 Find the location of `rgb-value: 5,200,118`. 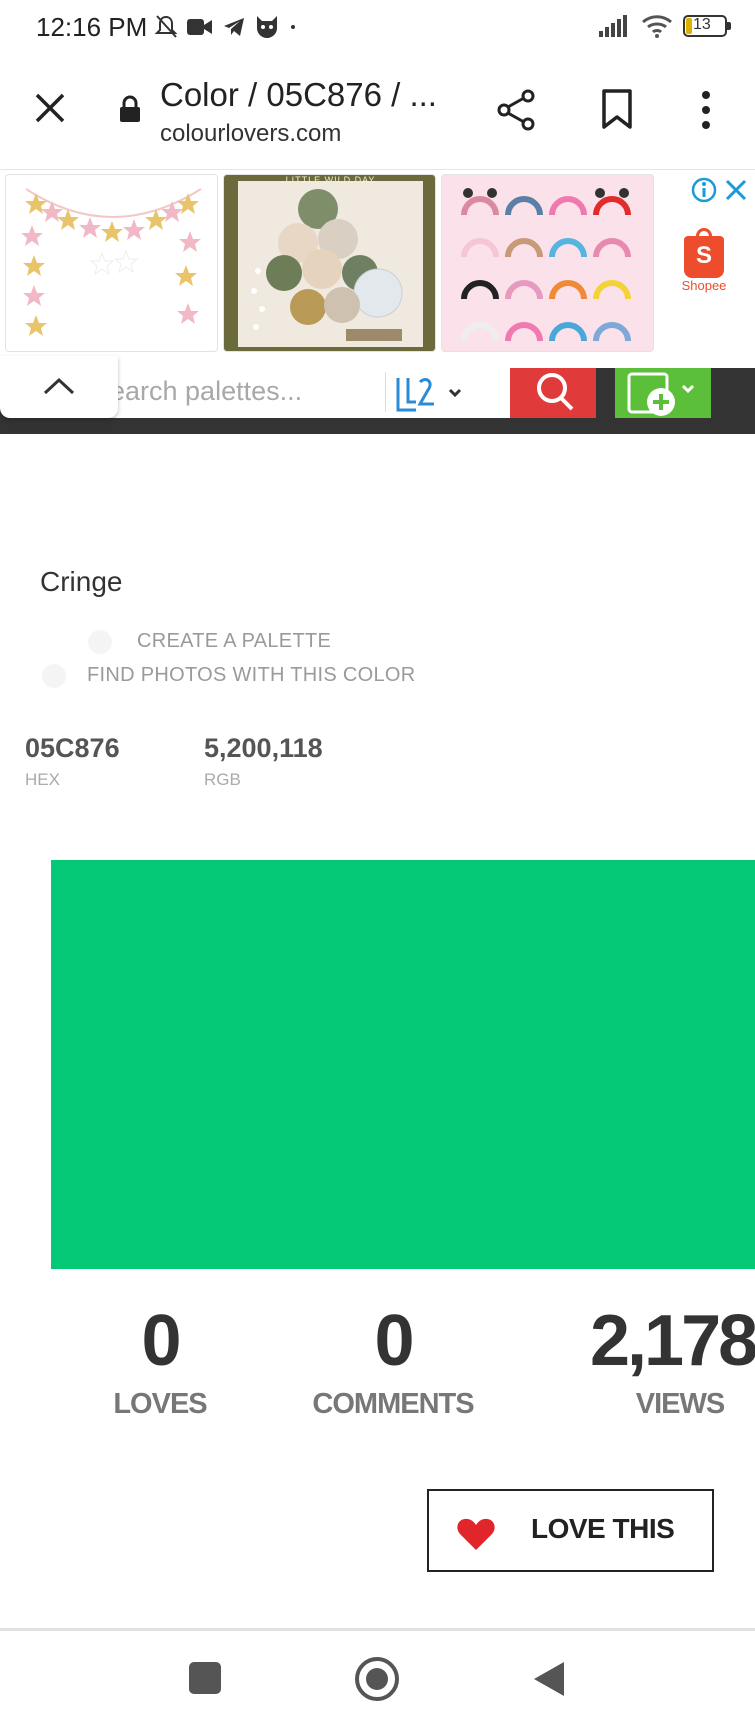

rgb-value: 5,200,118 is located at coordinates (263, 748).